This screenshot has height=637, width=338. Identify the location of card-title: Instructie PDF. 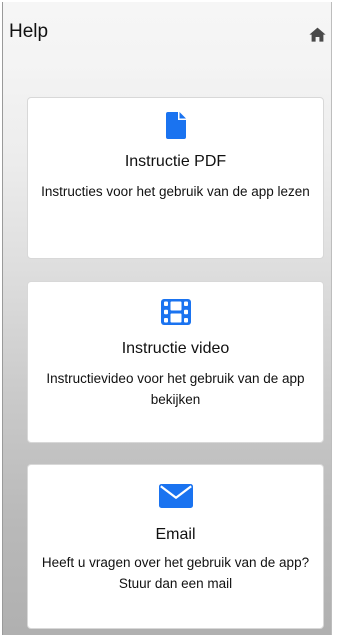
(175, 161).